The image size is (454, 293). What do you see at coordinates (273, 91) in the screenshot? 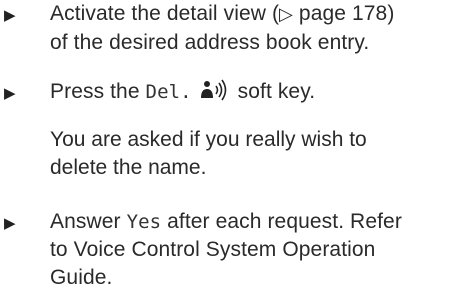
I see `instruction-text-part: soft key.` at bounding box center [273, 91].